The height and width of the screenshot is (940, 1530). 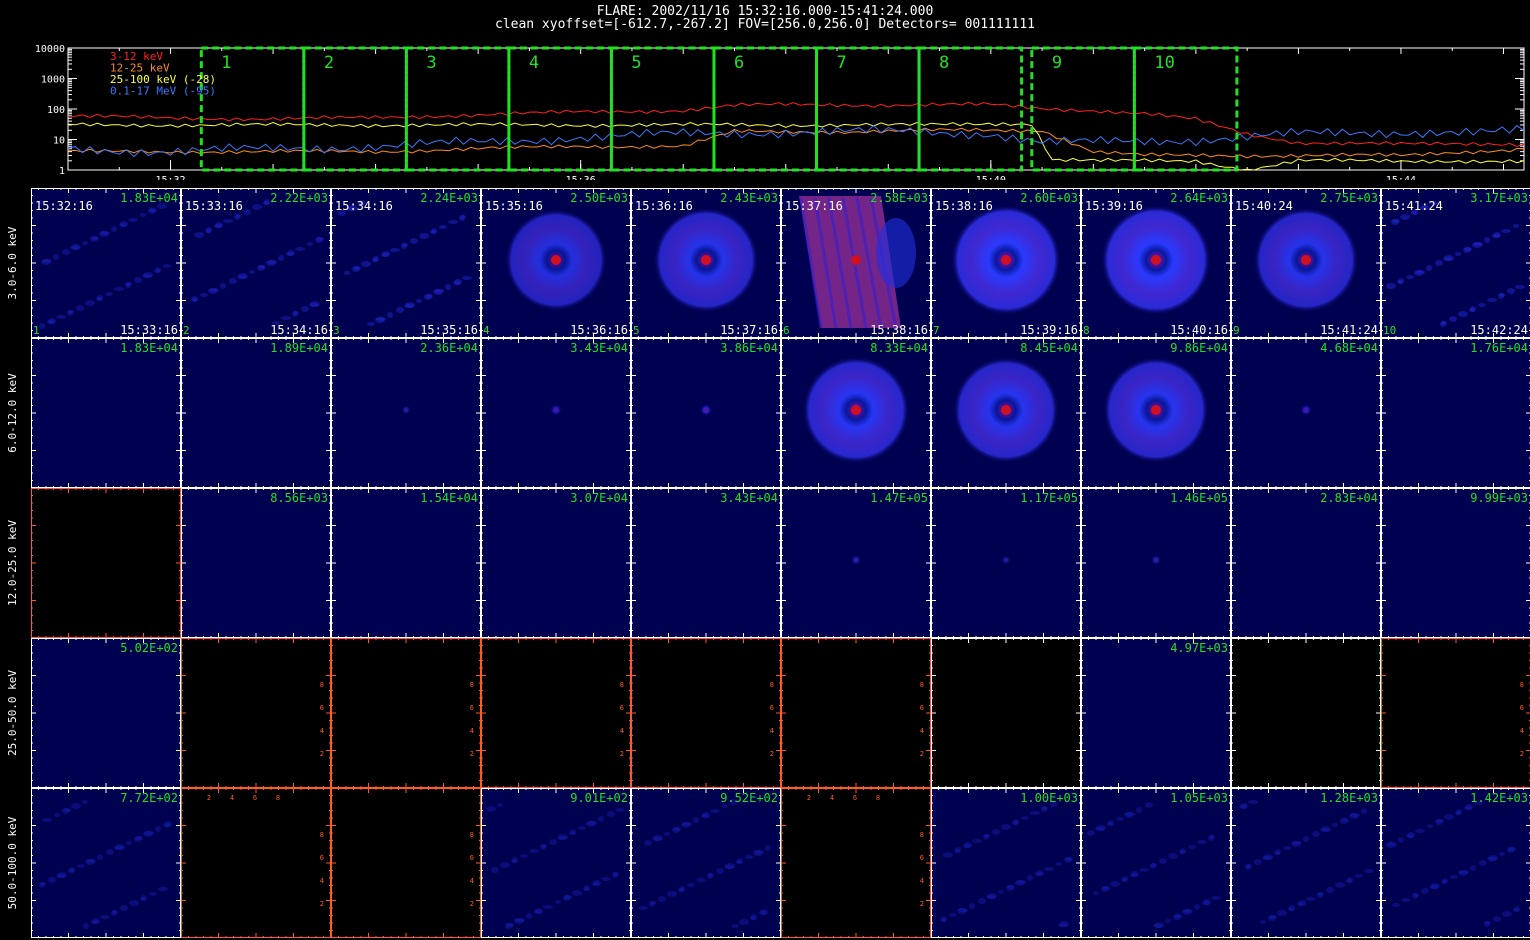 I want to click on peak-value-label: 2.60E+03, so click(x=1049, y=198).